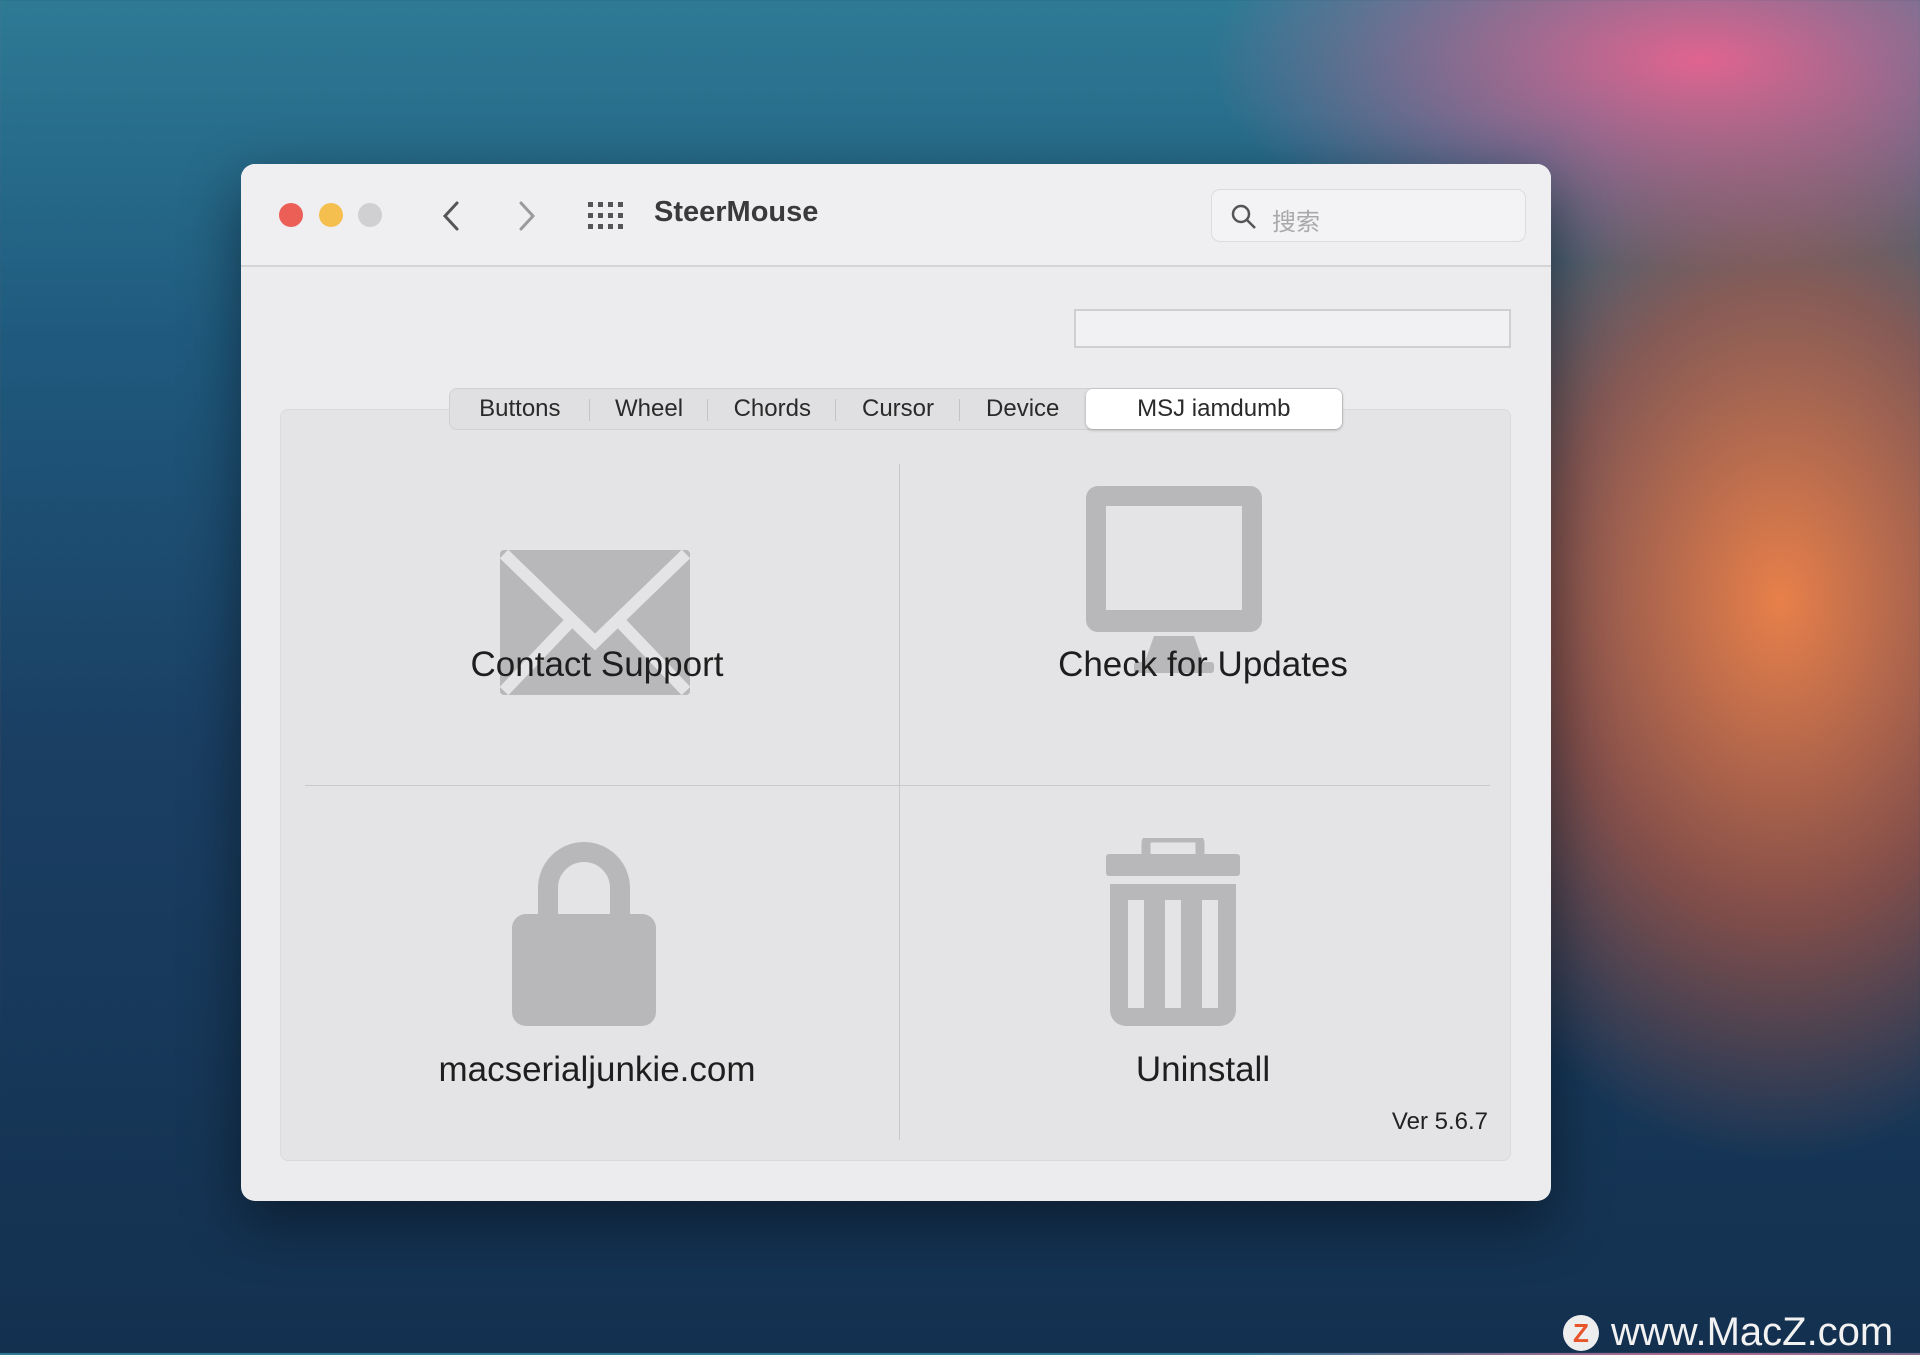 This screenshot has height=1355, width=1920. What do you see at coordinates (370, 215) in the screenshot?
I see `zoom-button` at bounding box center [370, 215].